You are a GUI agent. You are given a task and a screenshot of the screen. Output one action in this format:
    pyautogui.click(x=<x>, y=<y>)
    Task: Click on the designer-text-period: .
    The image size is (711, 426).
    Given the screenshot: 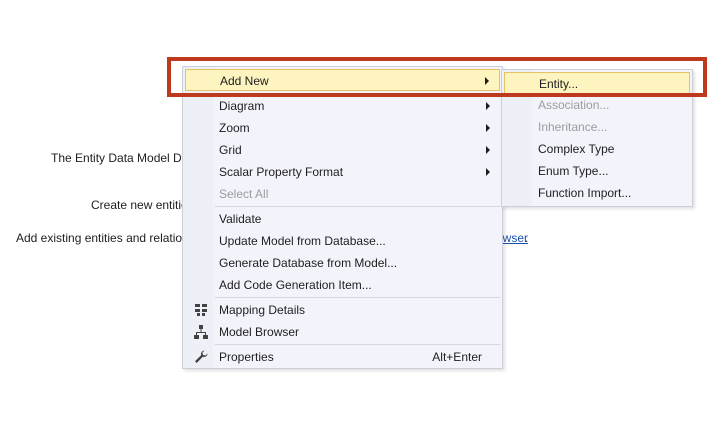 What is the action you would take?
    pyautogui.click(x=527, y=238)
    